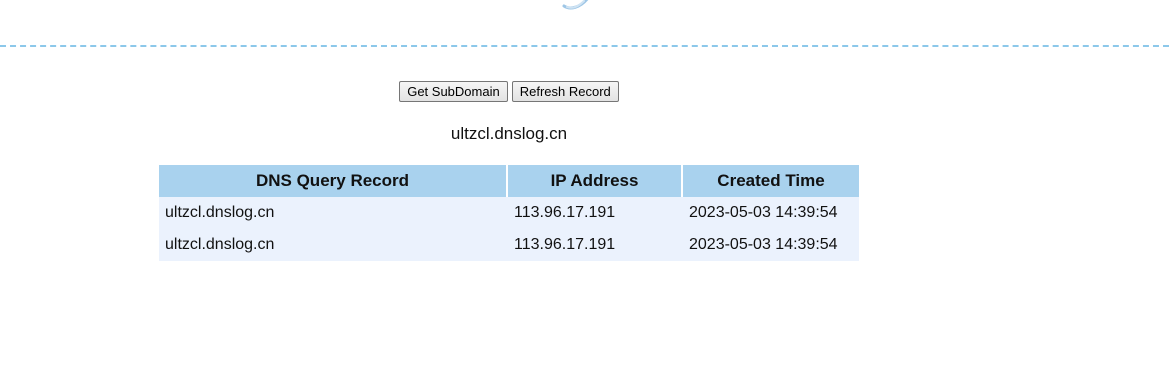 This screenshot has height=375, width=1169. What do you see at coordinates (565, 91) in the screenshot?
I see `refresh-record-button: Refresh Record` at bounding box center [565, 91].